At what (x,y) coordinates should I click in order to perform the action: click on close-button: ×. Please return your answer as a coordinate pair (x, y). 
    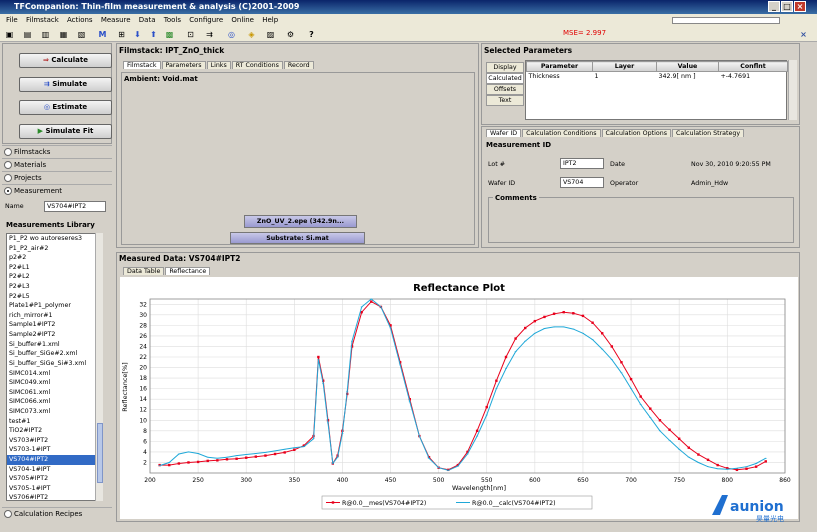
    Looking at the image, I should click on (800, 6).